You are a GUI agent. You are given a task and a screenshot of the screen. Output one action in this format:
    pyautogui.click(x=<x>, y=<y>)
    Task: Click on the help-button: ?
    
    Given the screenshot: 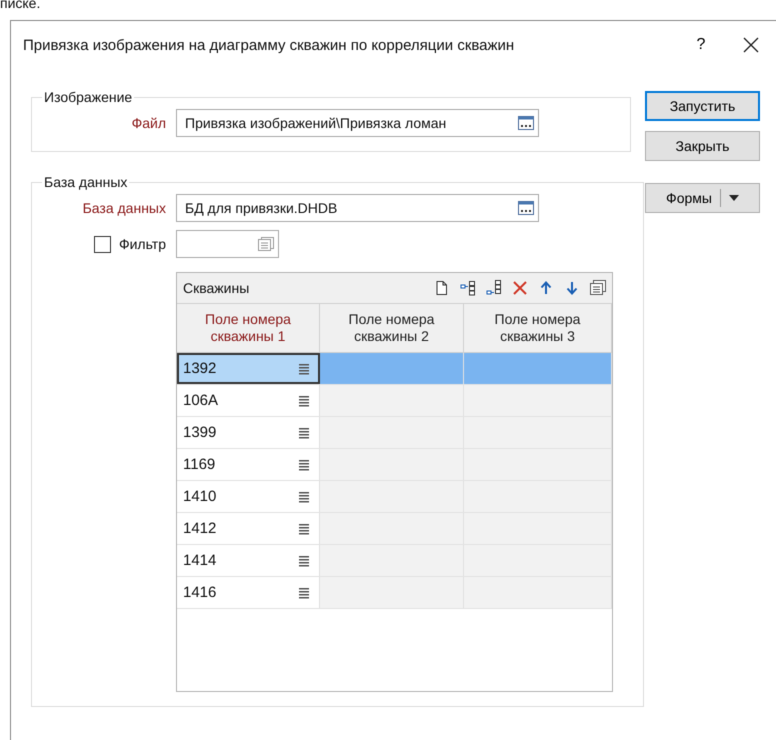 What is the action you would take?
    pyautogui.click(x=701, y=45)
    